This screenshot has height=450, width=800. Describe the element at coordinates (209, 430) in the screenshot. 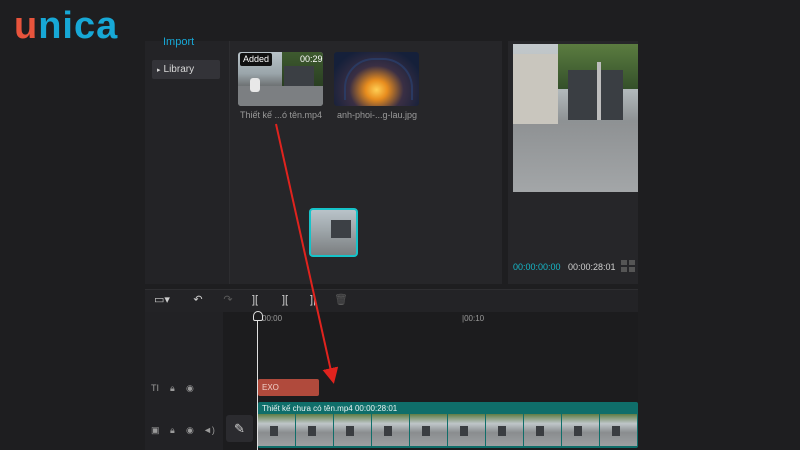

I see `audio-speaker-icon: ◄)` at that location.